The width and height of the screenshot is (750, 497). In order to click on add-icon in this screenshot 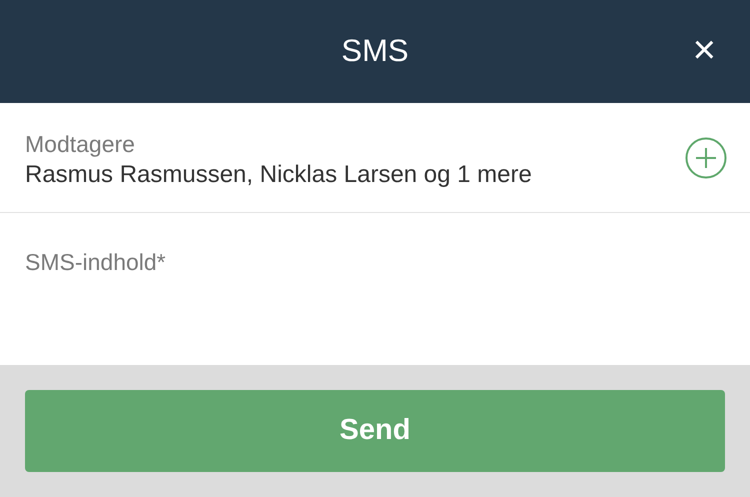, I will do `click(706, 157)`.